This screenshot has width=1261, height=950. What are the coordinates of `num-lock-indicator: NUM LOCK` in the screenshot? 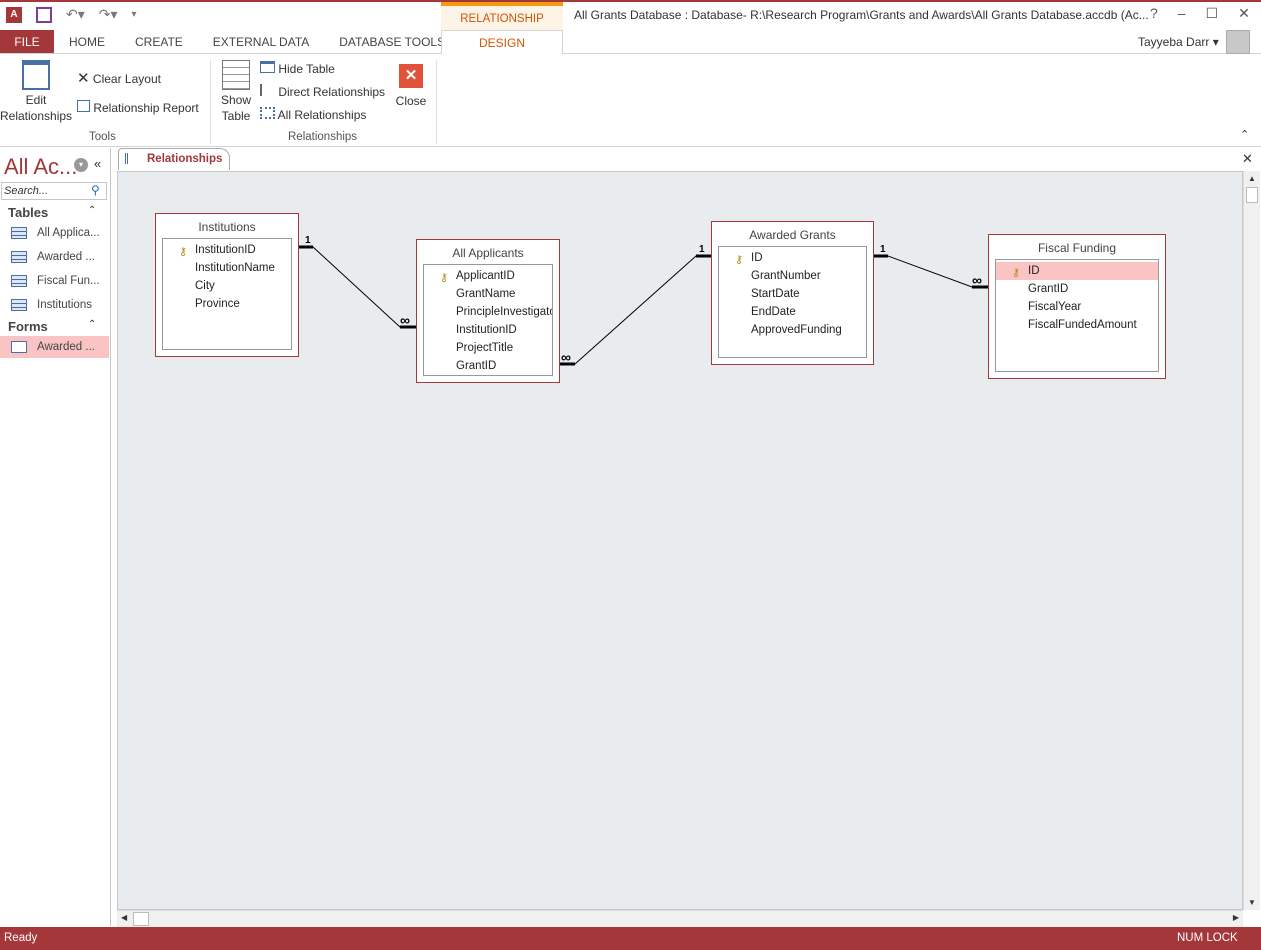 It's located at (1207, 938).